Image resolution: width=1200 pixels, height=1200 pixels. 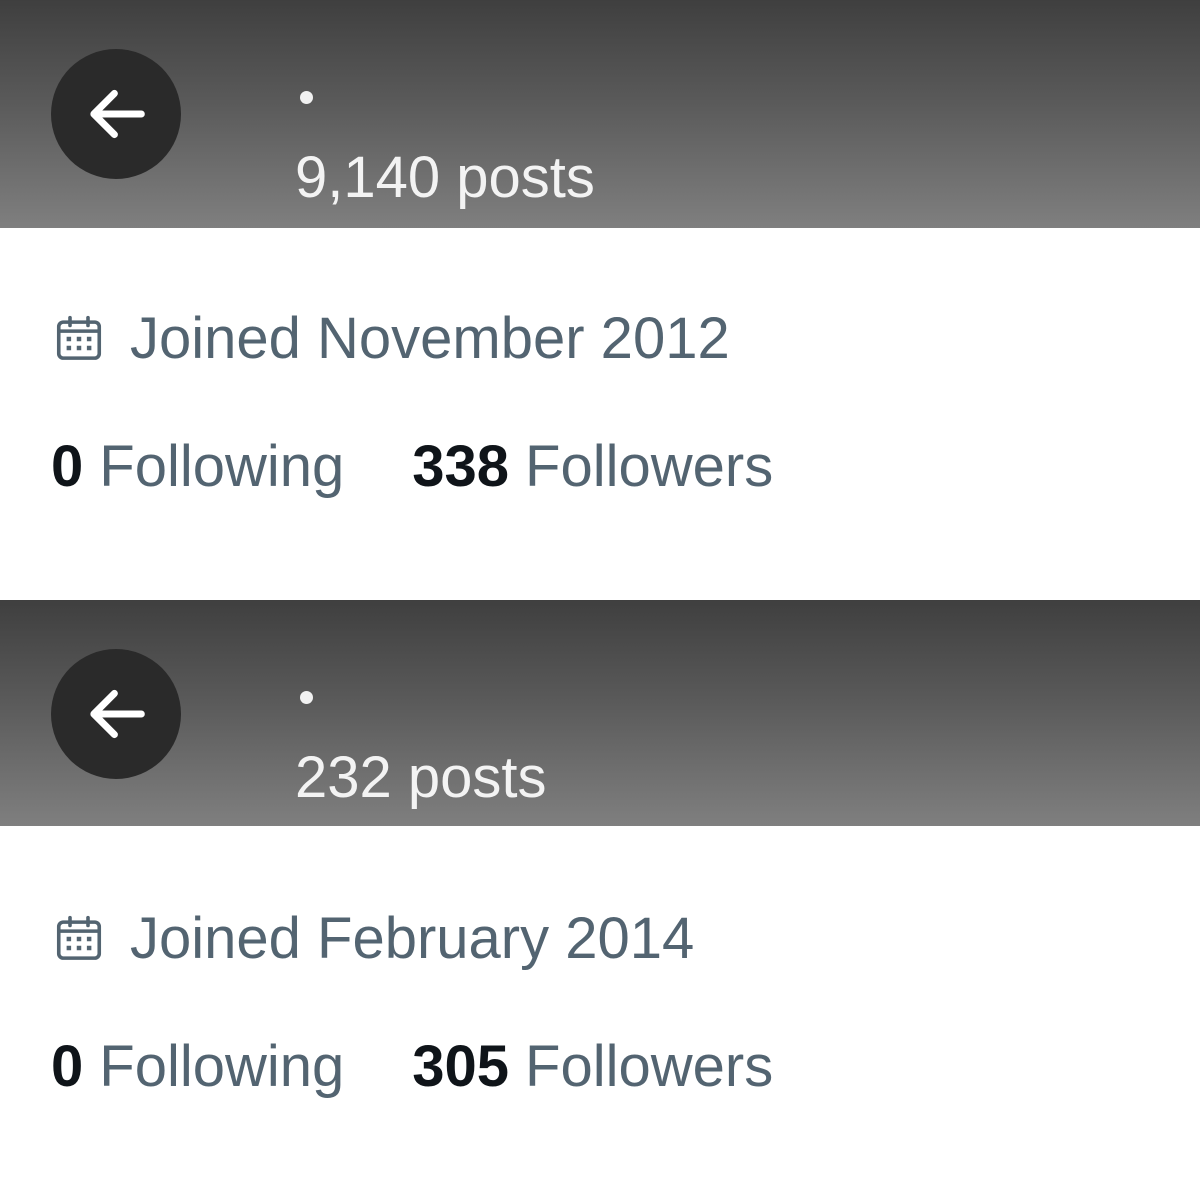 What do you see at coordinates (412, 938) in the screenshot?
I see `joined-date: Joined February 2014` at bounding box center [412, 938].